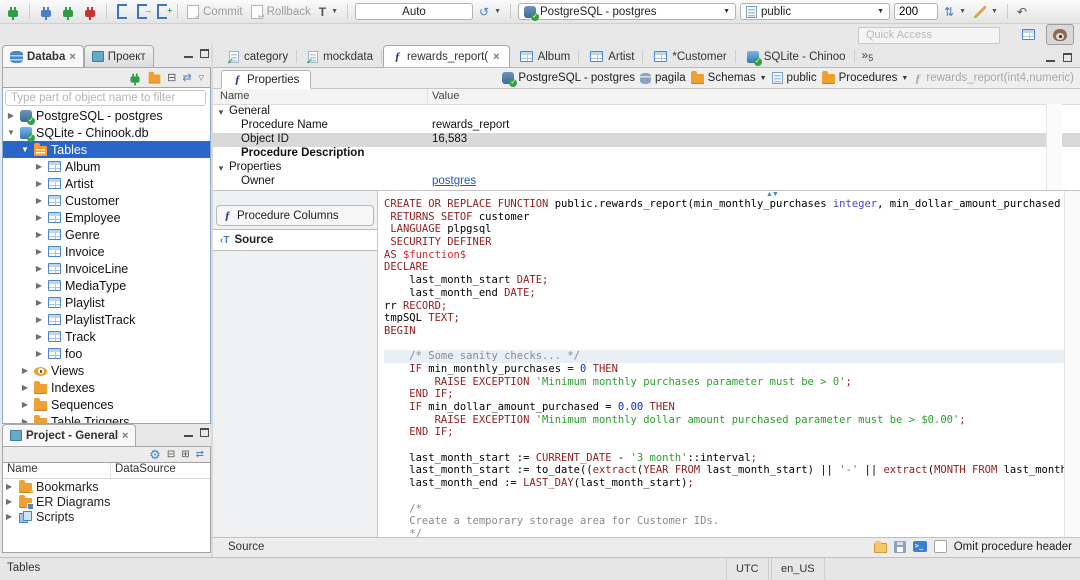  Describe the element at coordinates (90, 12) in the screenshot. I see `disconnect-button` at that location.